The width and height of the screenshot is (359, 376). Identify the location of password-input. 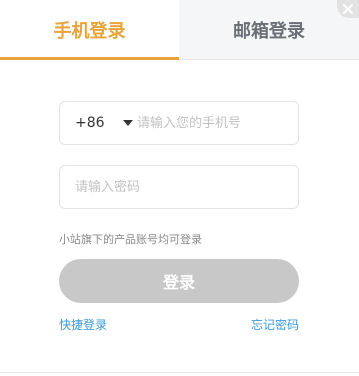
(179, 187).